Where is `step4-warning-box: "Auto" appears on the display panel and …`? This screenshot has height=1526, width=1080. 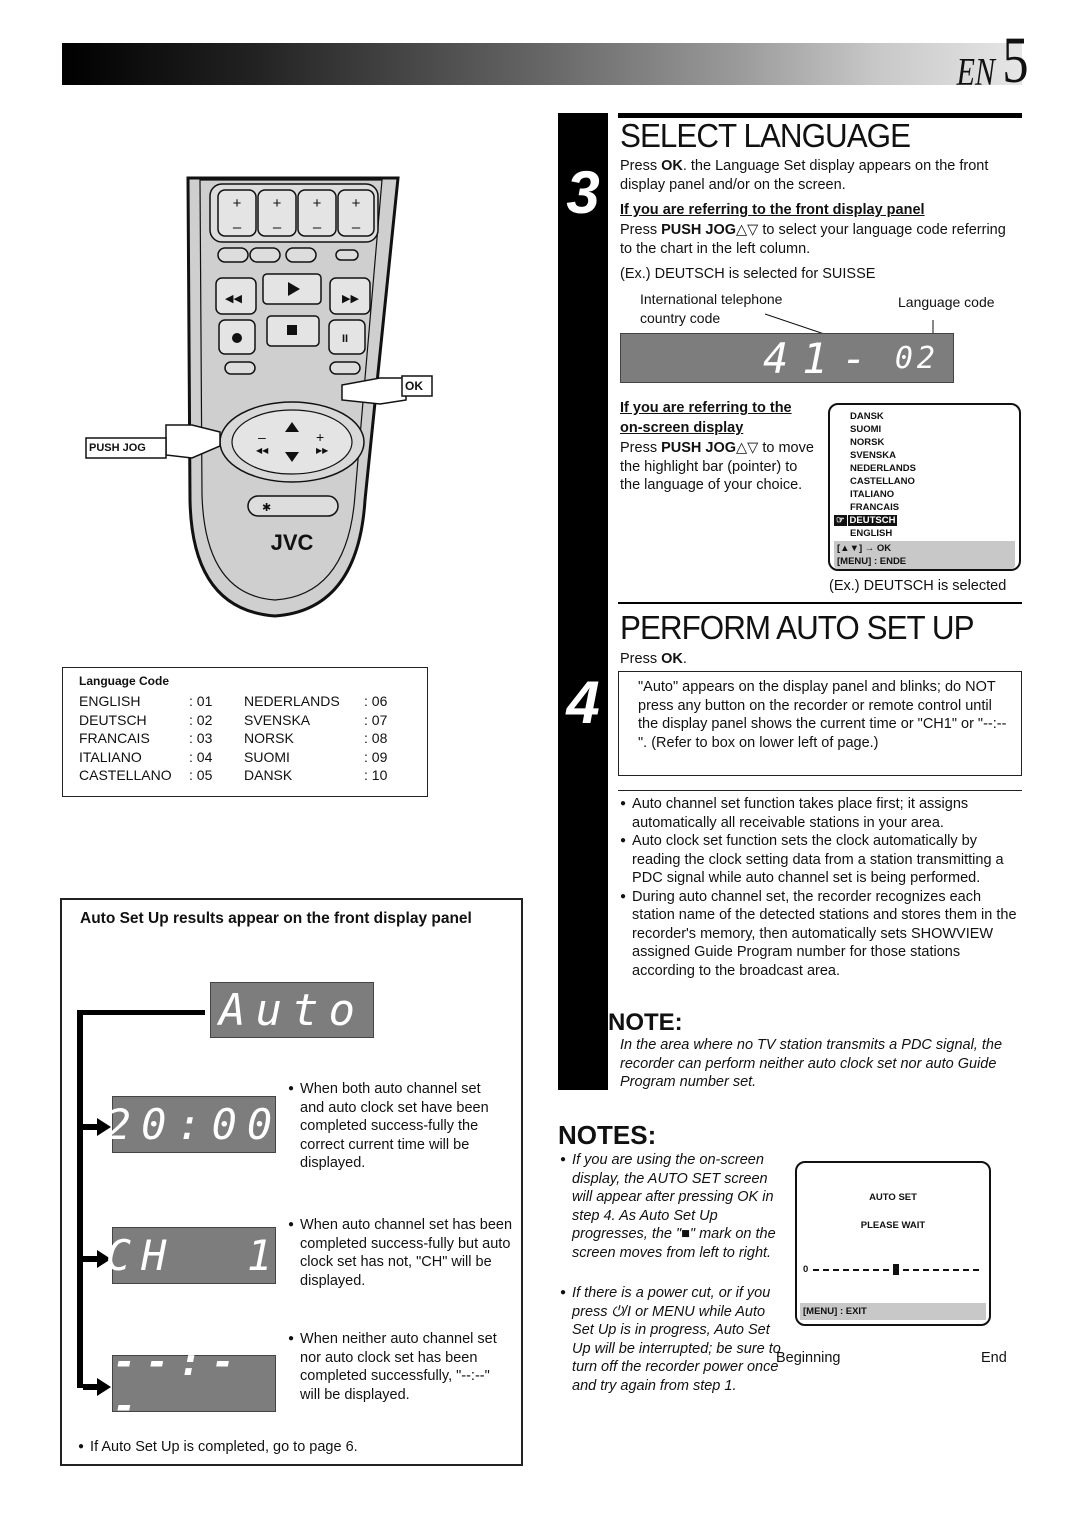 step4-warning-box: "Auto" appears on the display panel and … is located at coordinates (820, 723).